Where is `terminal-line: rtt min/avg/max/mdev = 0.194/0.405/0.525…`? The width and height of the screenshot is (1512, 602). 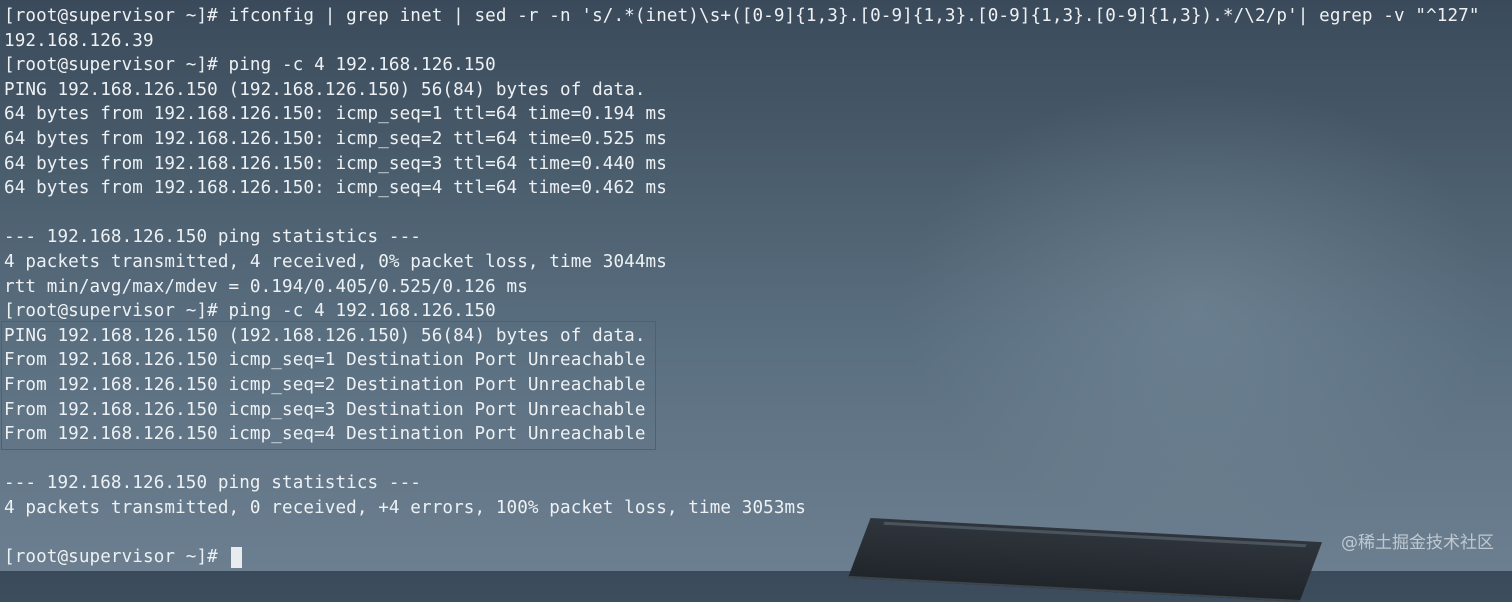 terminal-line: rtt min/avg/max/mdev = 0.194/0.405/0.525… is located at coordinates (266, 286).